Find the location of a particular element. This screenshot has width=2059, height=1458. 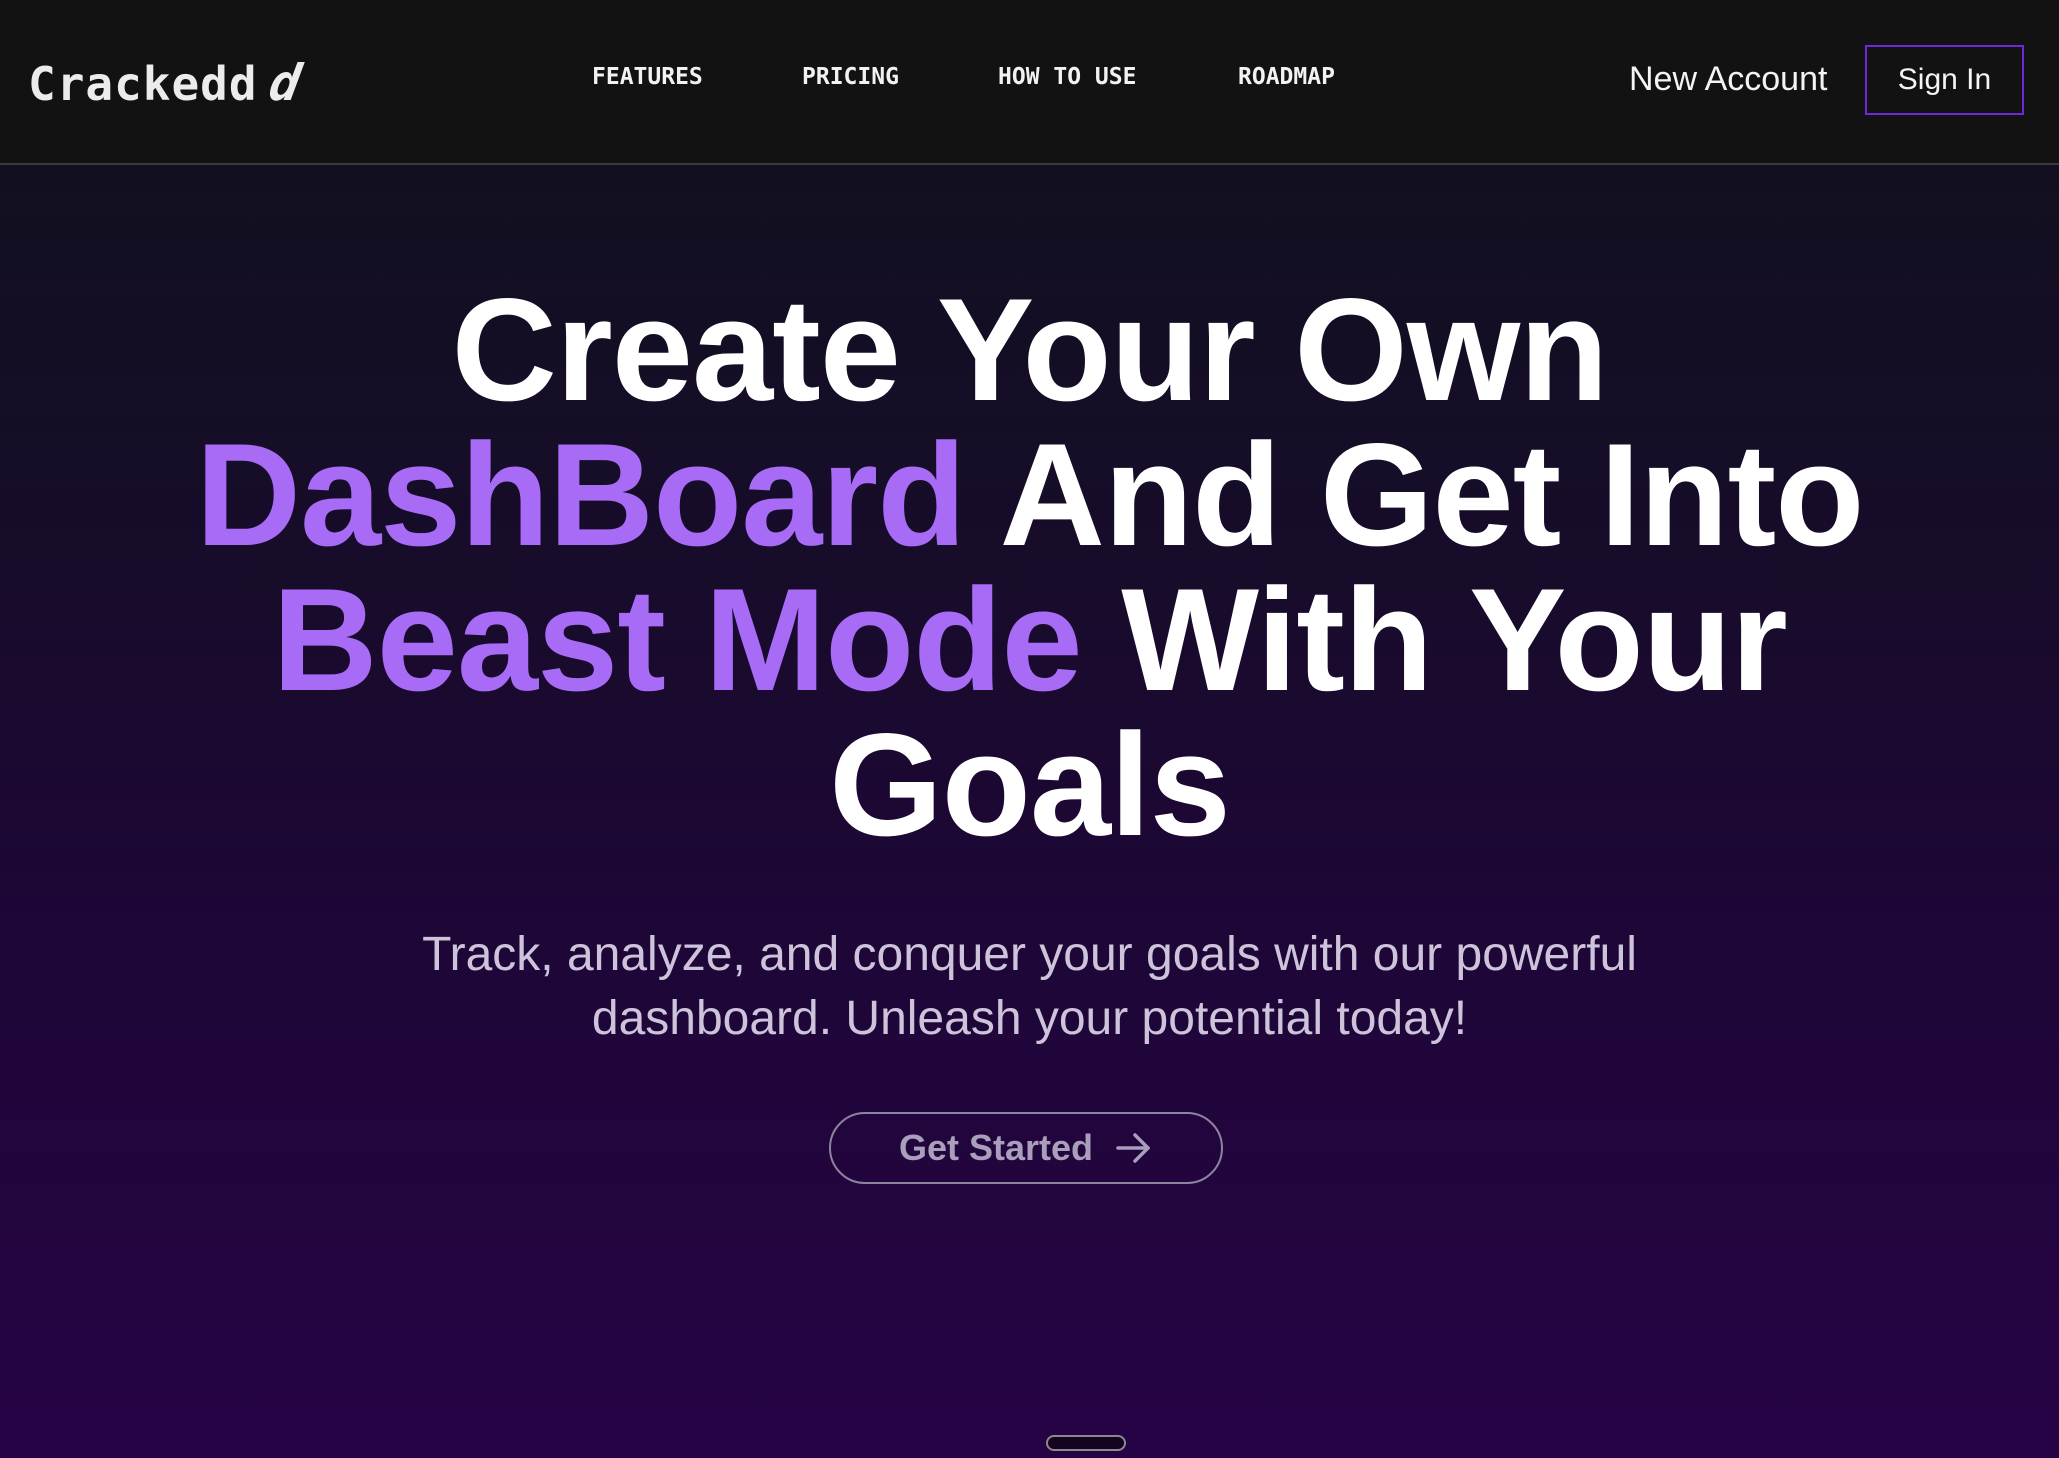

nav-link-roadmap: ROADMAP is located at coordinates (1286, 77).